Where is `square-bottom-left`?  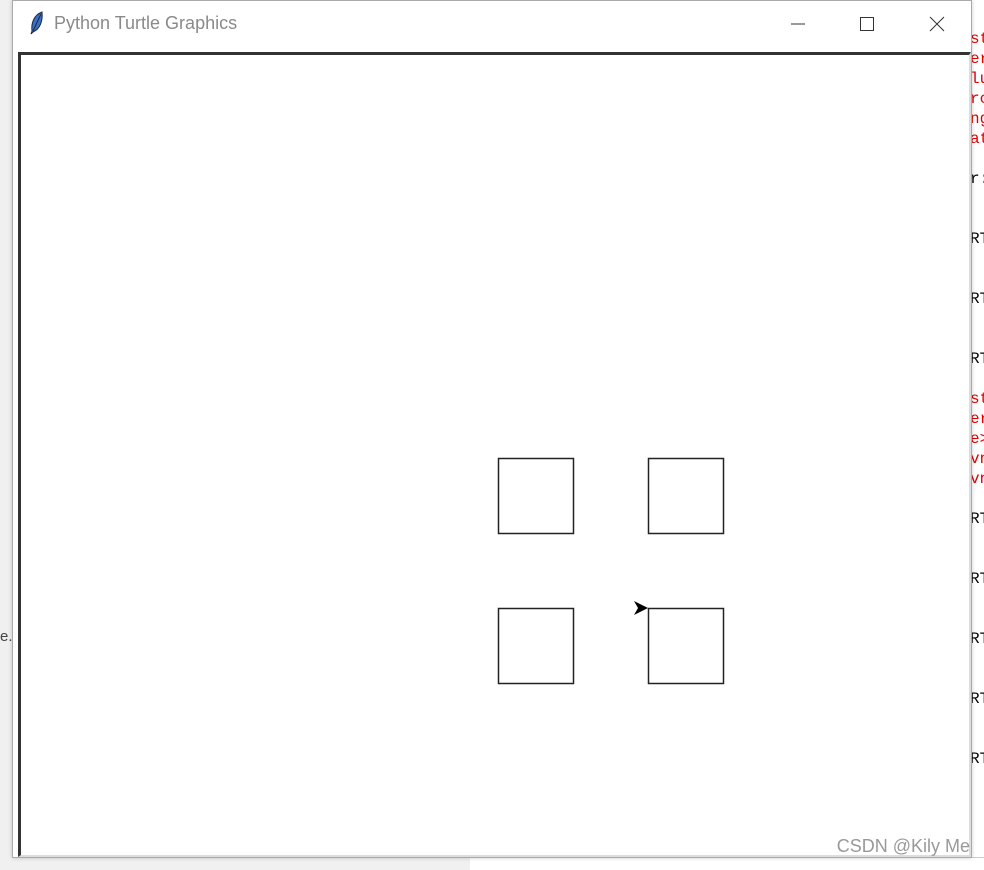
square-bottom-left is located at coordinates (536, 646).